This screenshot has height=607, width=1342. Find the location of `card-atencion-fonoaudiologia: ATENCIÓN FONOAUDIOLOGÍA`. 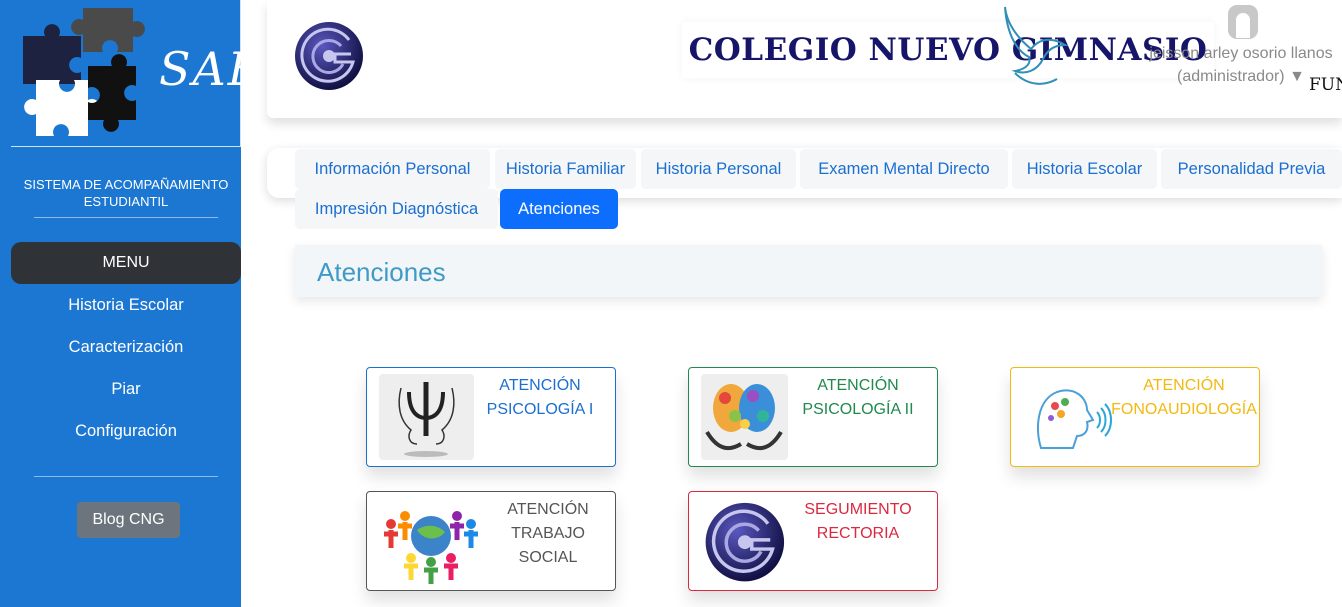

card-atencion-fonoaudiologia: ATENCIÓN FONOAUDIOLOGÍA is located at coordinates (1135, 417).